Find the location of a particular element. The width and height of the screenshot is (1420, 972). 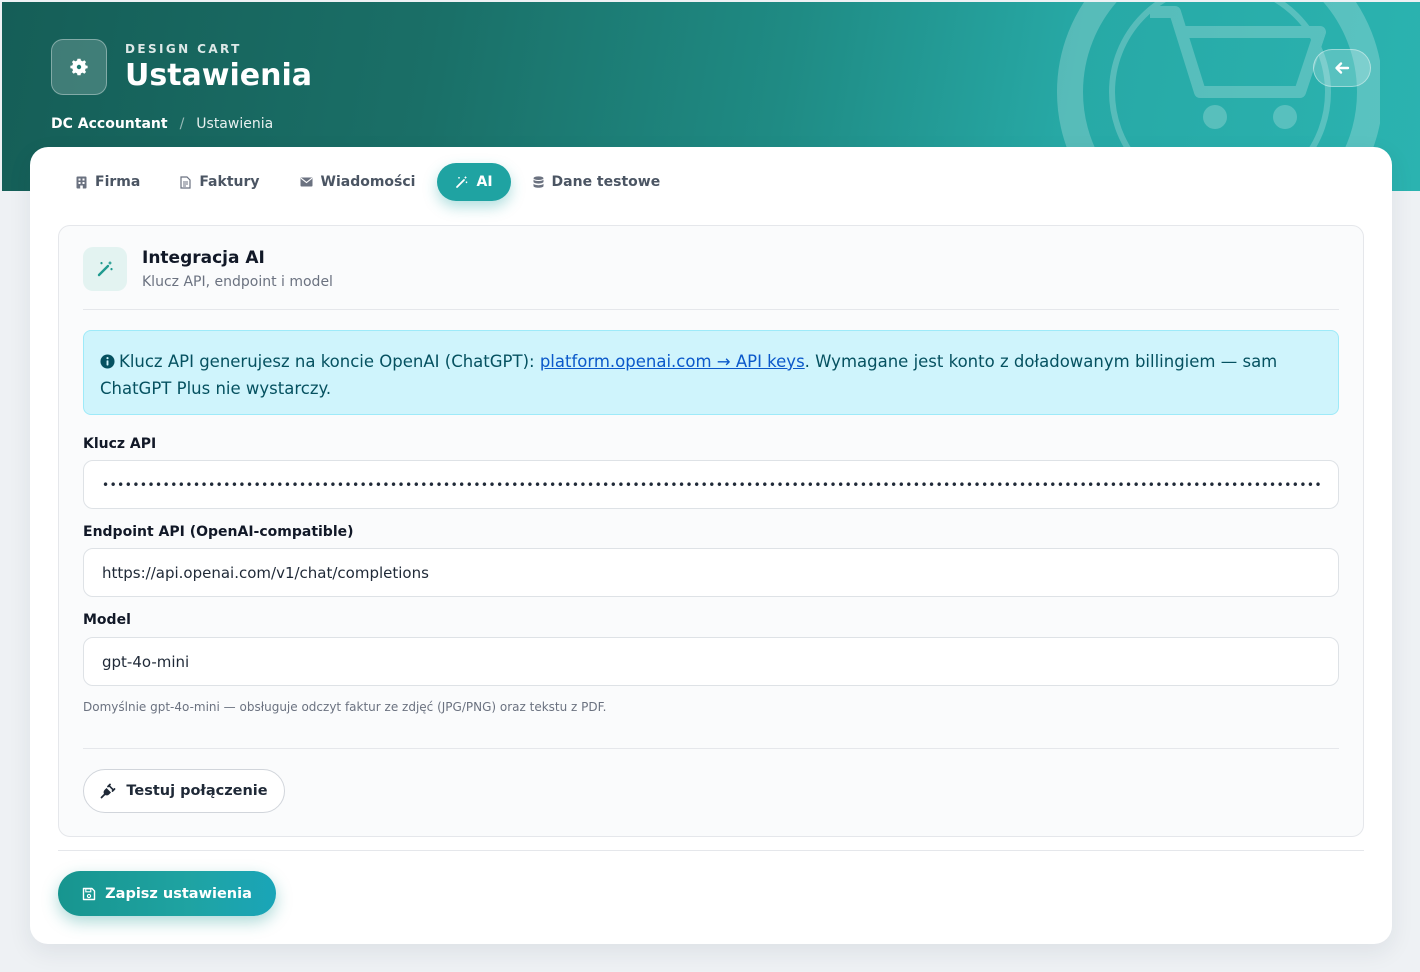

tab-firma: Firma is located at coordinates (108, 182).